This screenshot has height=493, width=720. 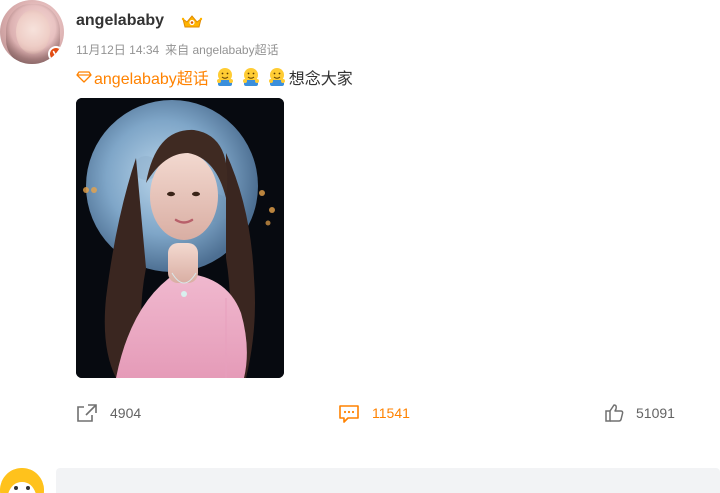 What do you see at coordinates (84, 77) in the screenshot?
I see `diamond-topic-icon` at bounding box center [84, 77].